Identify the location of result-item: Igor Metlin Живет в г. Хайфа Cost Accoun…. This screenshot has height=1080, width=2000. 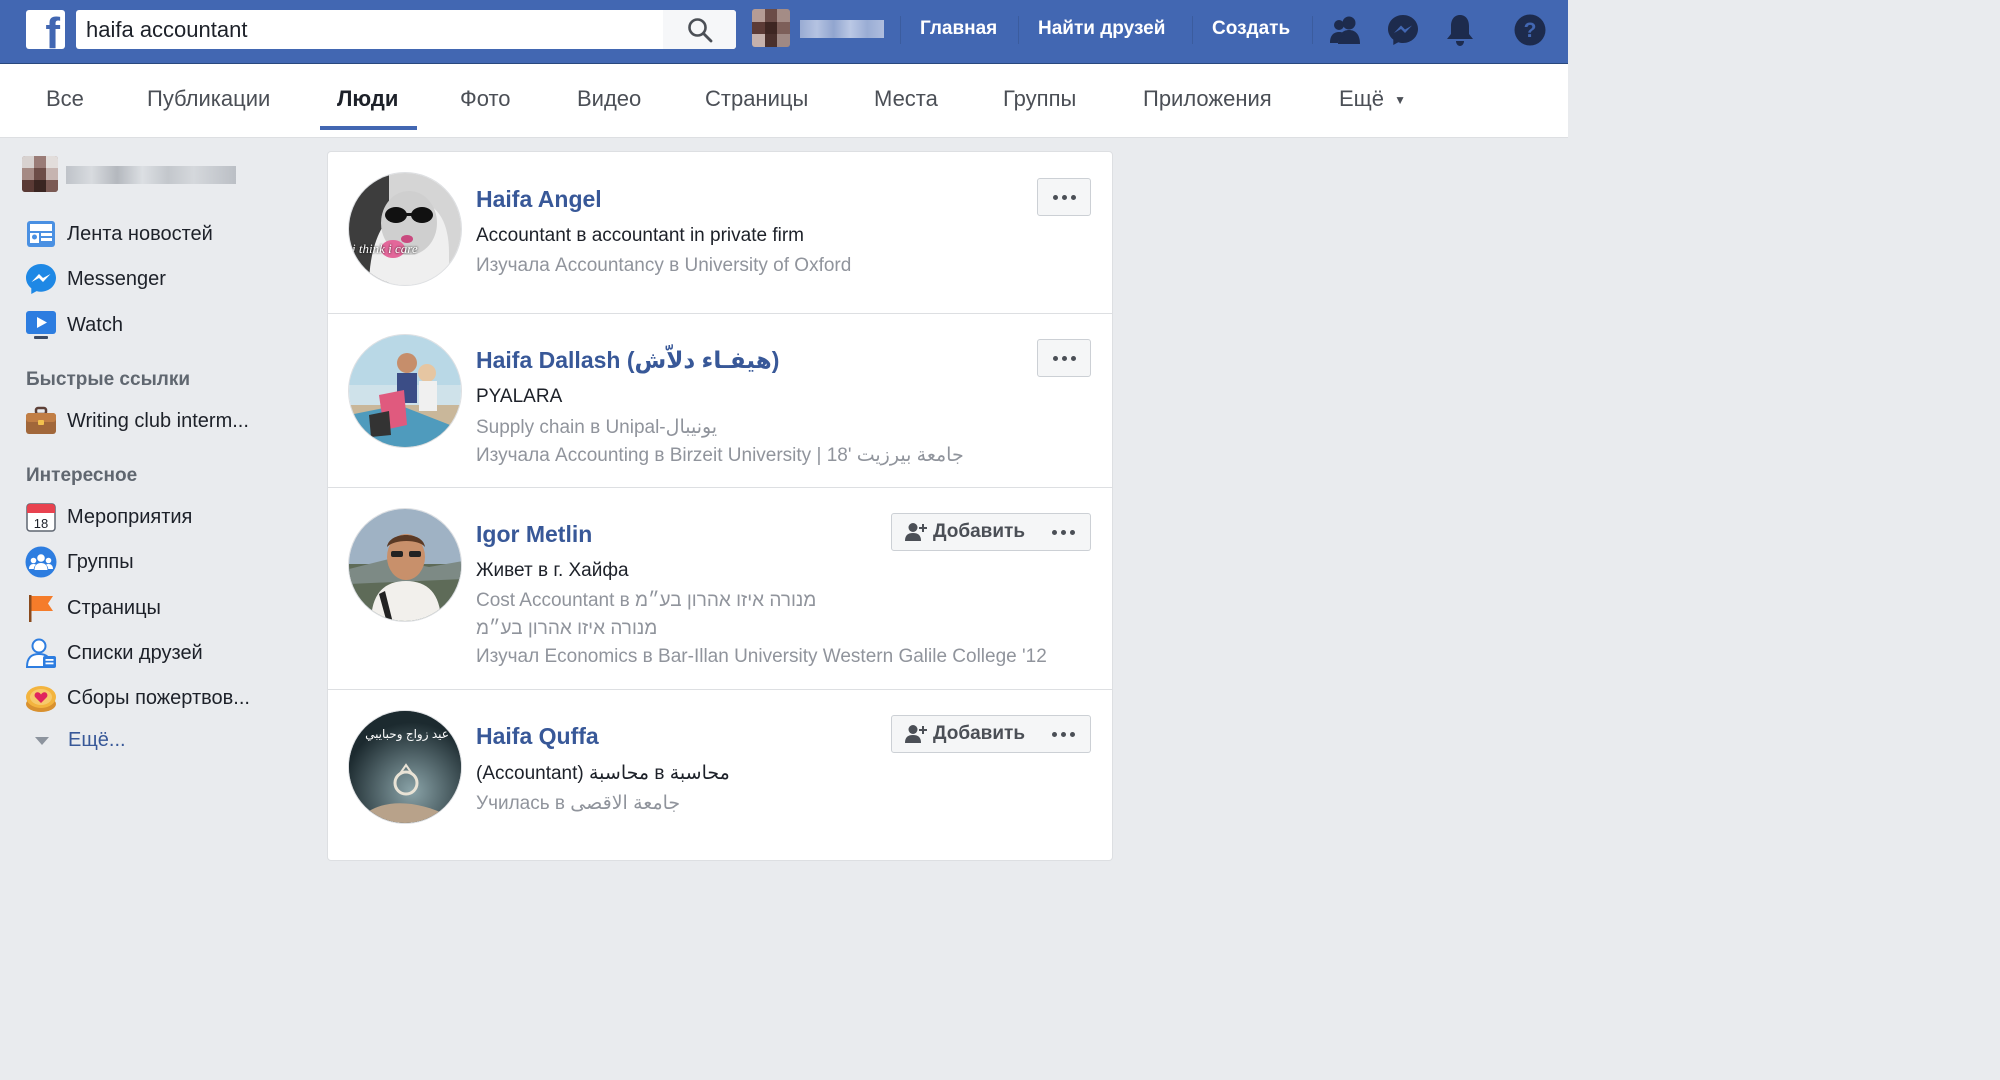
(720, 589).